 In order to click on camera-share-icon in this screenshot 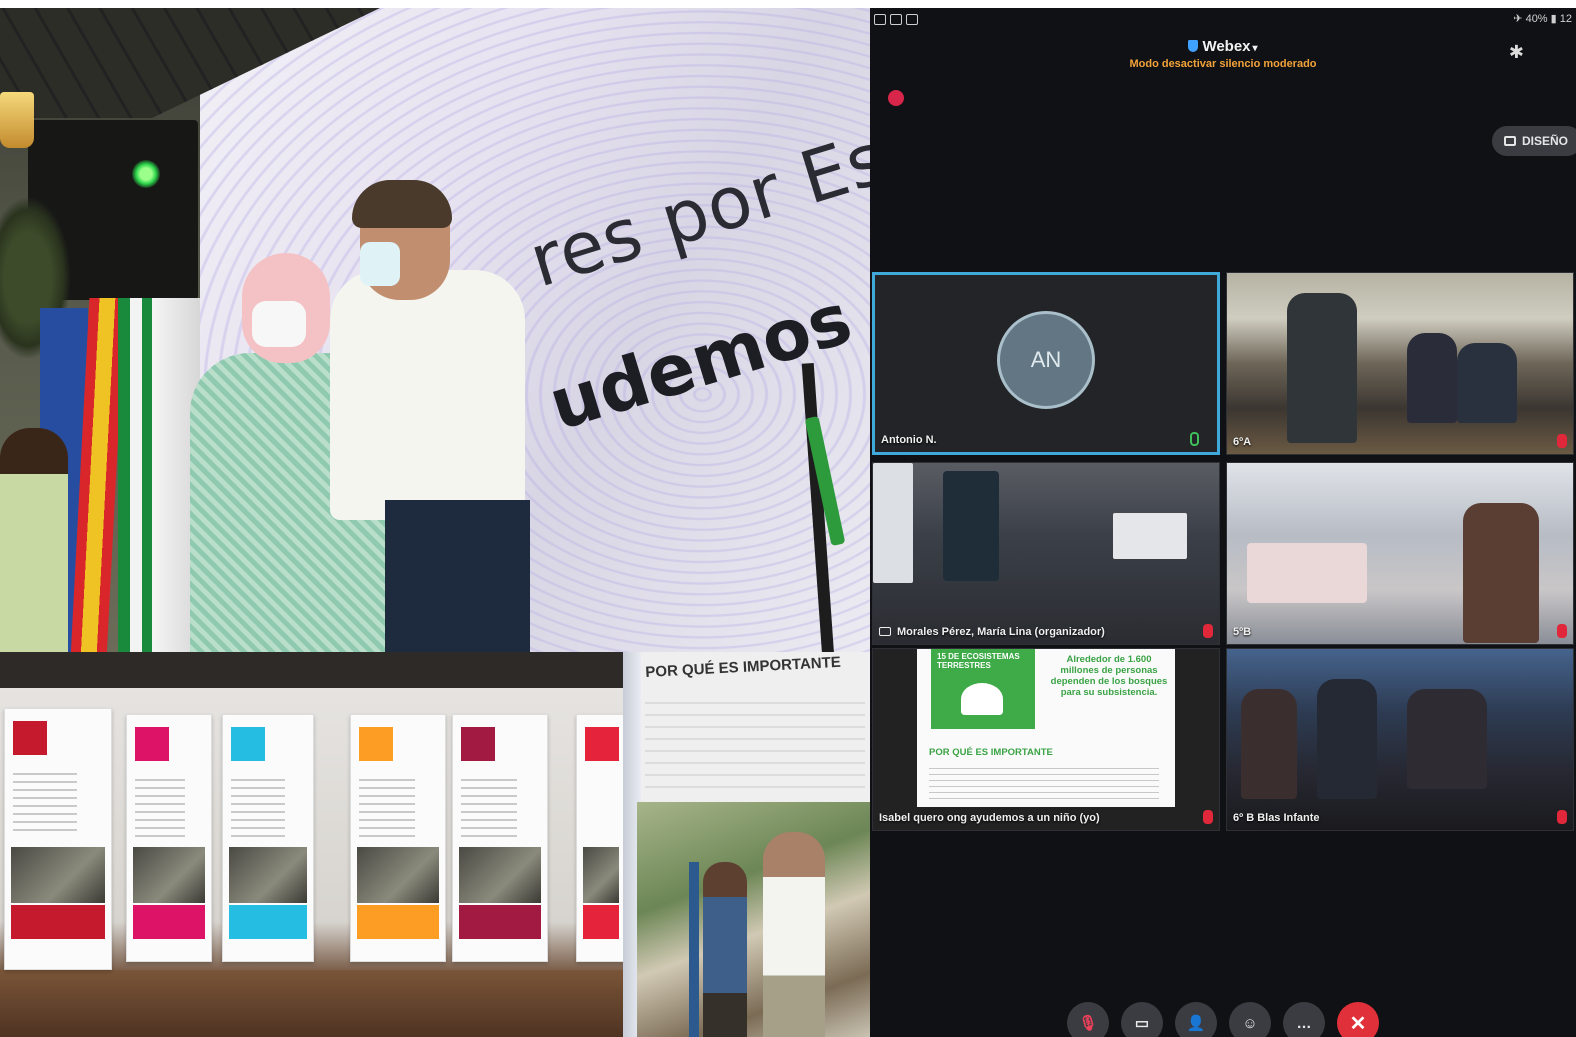, I will do `click(885, 631)`.